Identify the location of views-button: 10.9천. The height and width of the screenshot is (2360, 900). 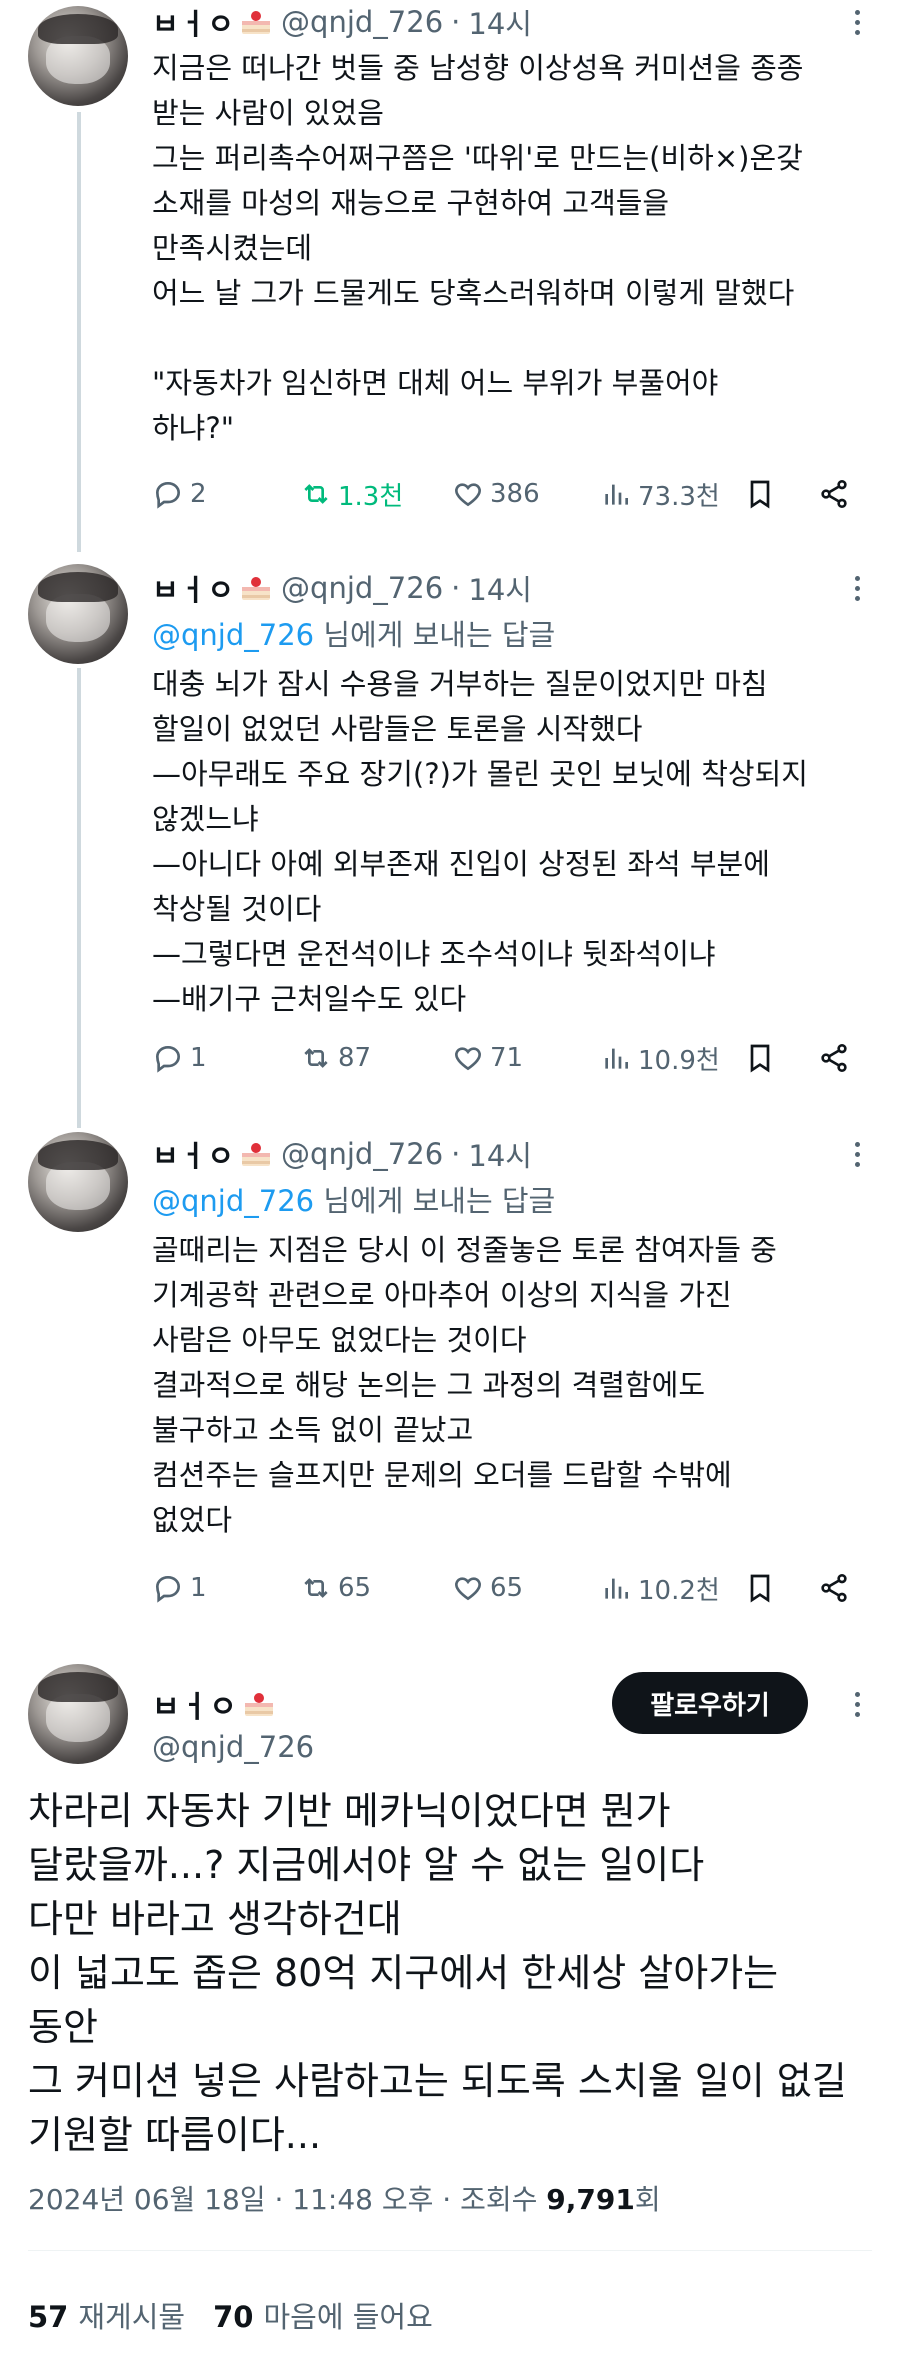
(660, 1058).